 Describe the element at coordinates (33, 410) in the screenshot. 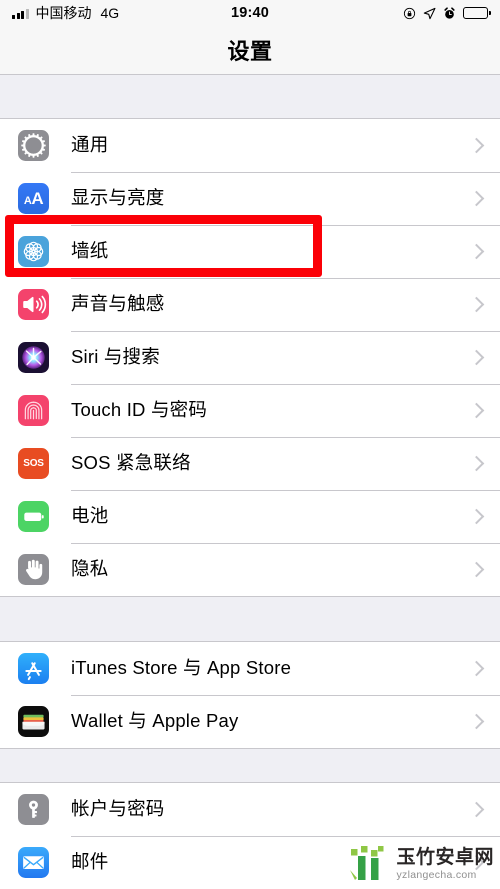

I see `fingerprint-icon` at that location.